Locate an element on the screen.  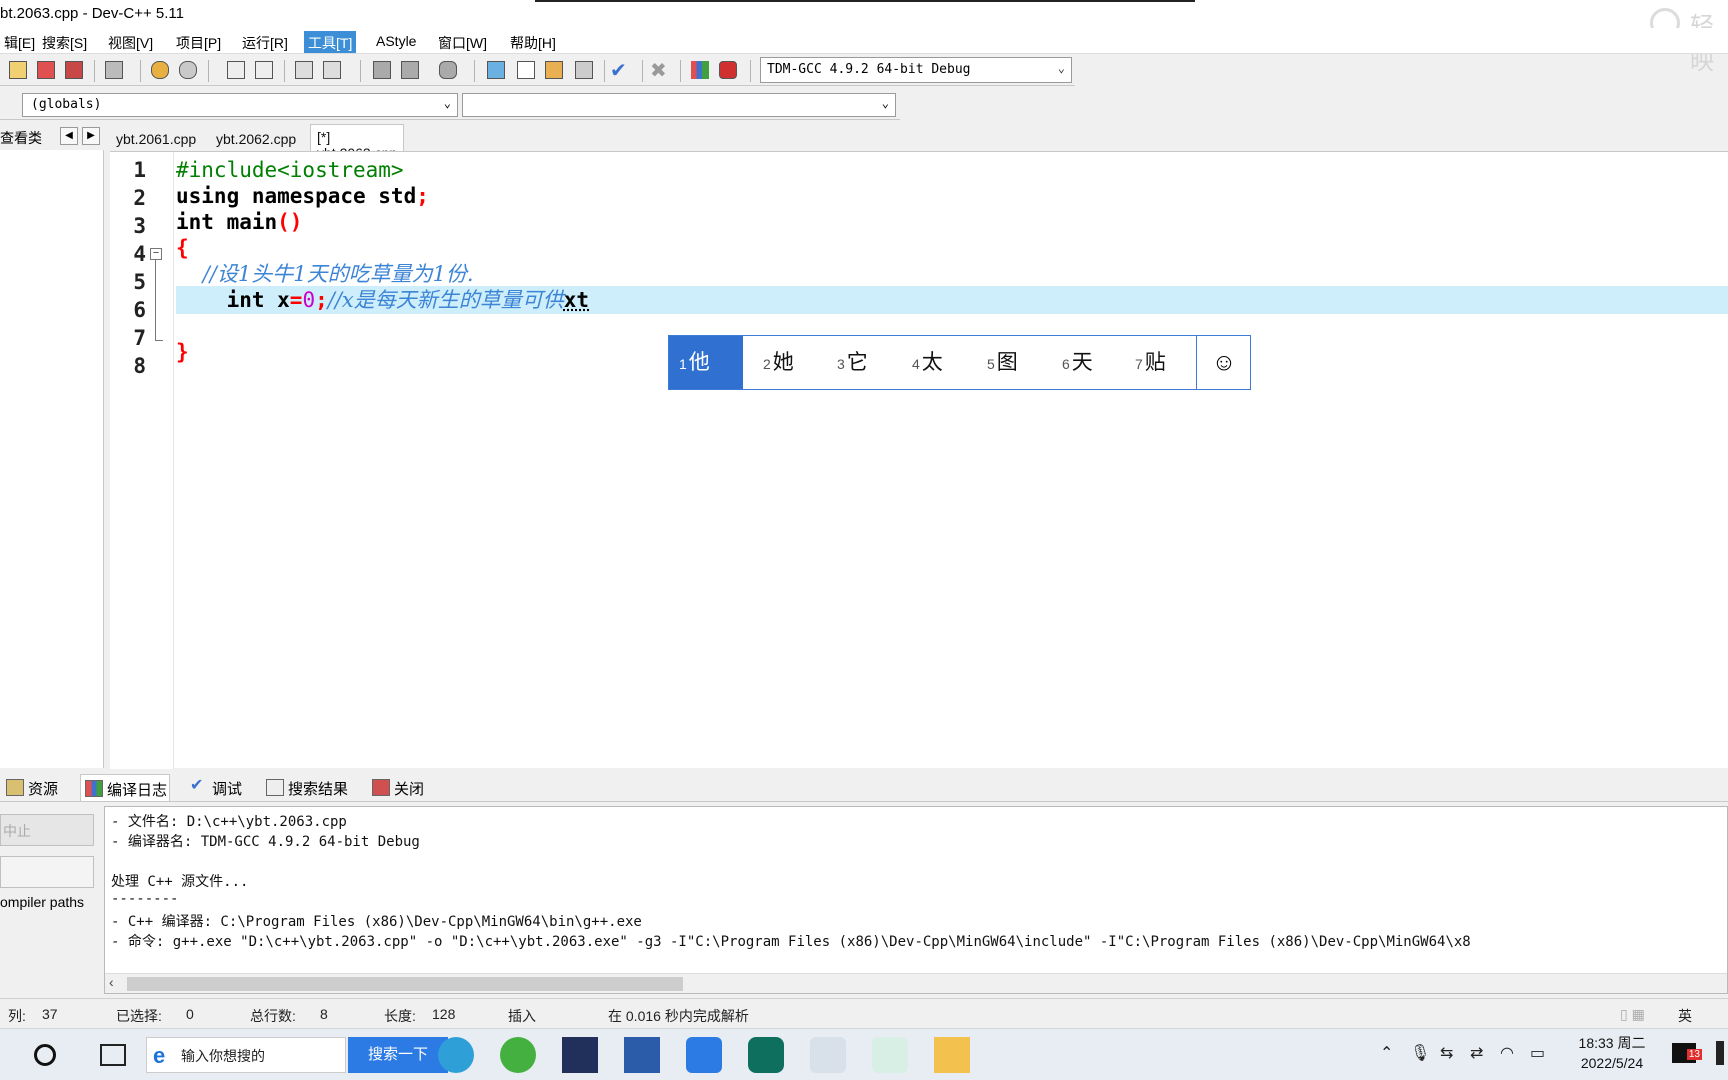
goto-bookmark-icon is located at coordinates (382, 70).